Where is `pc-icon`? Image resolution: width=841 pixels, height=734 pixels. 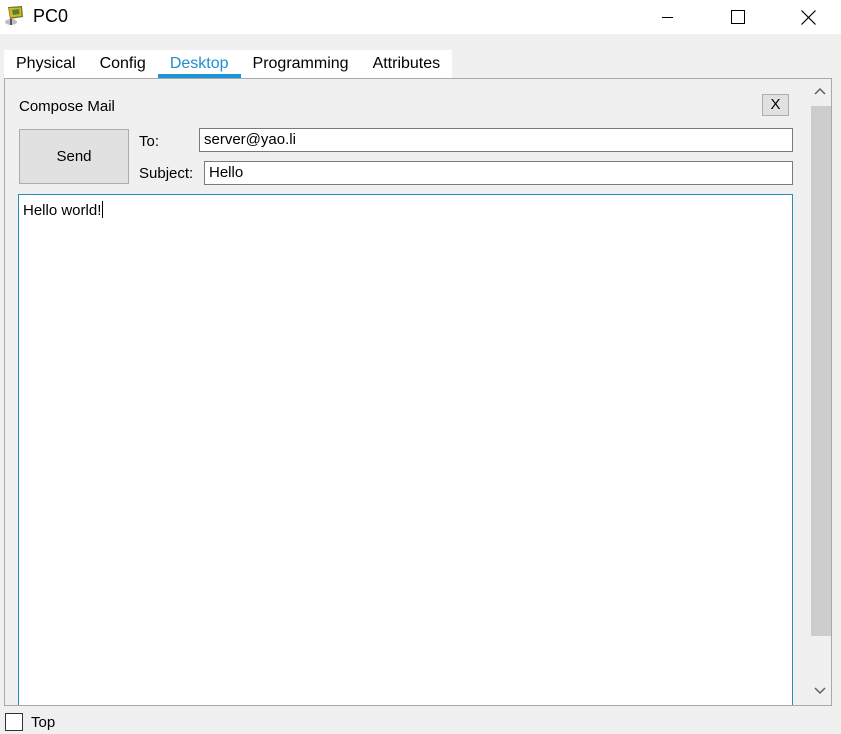
pc-icon is located at coordinates (16, 16).